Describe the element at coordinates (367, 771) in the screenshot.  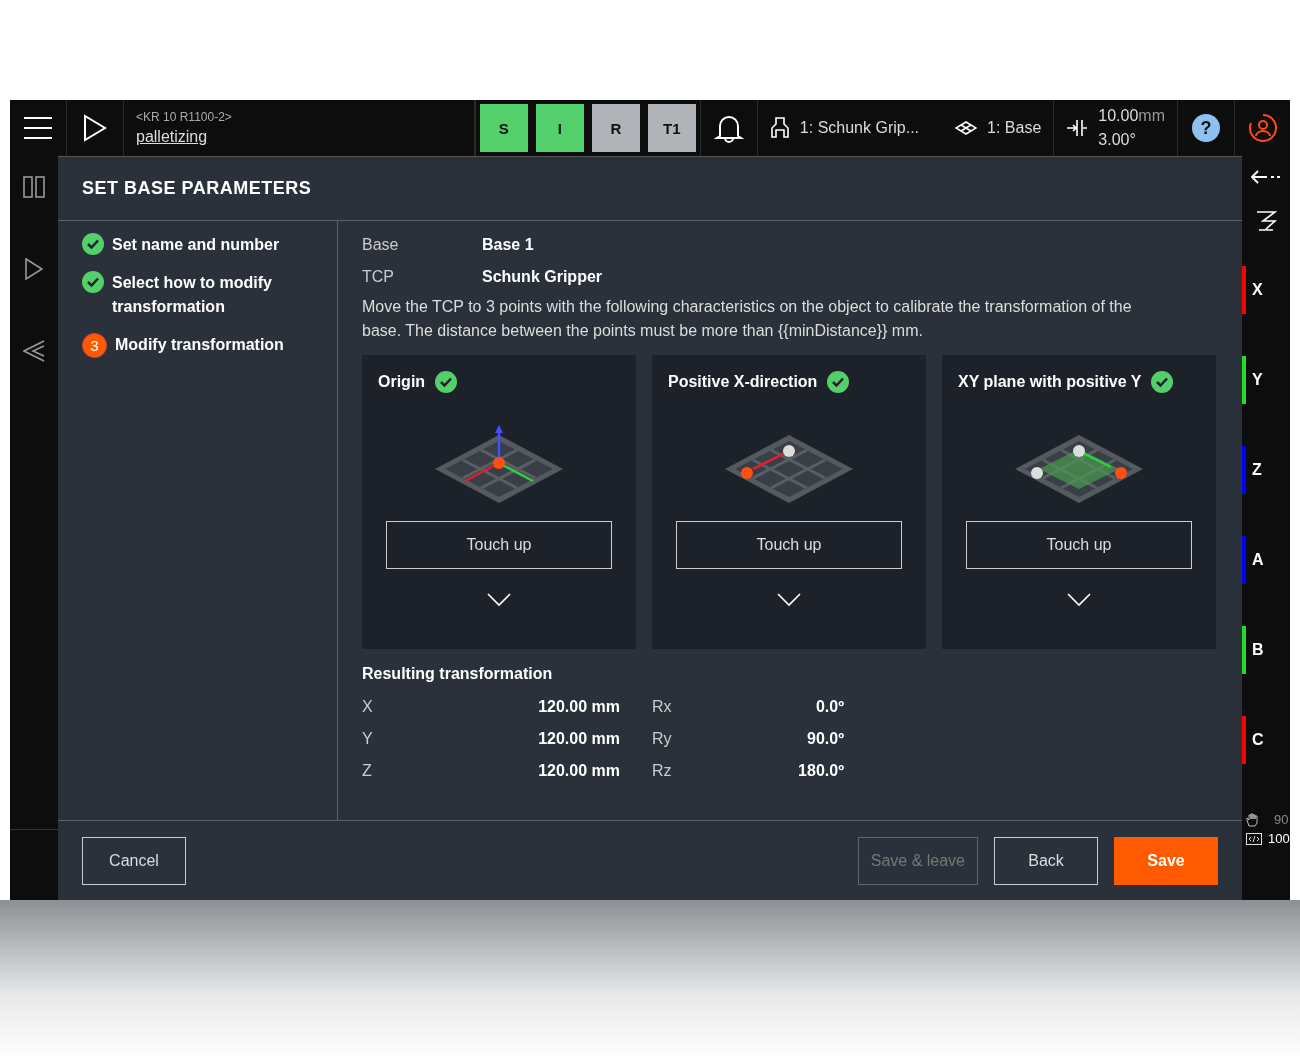
I see `axis-label: Z` at that location.